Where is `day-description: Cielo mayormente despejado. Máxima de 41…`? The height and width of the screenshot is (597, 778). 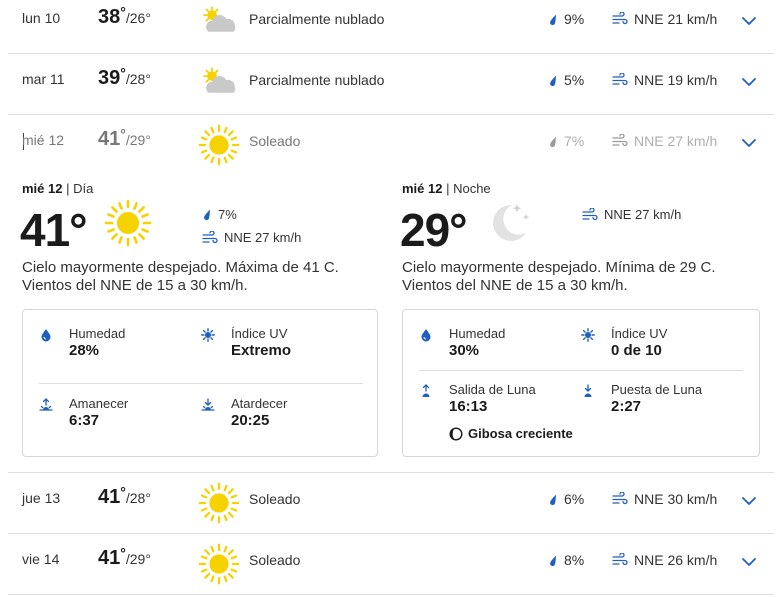
day-description: Cielo mayormente despejado. Máxima de 41… is located at coordinates (180, 276).